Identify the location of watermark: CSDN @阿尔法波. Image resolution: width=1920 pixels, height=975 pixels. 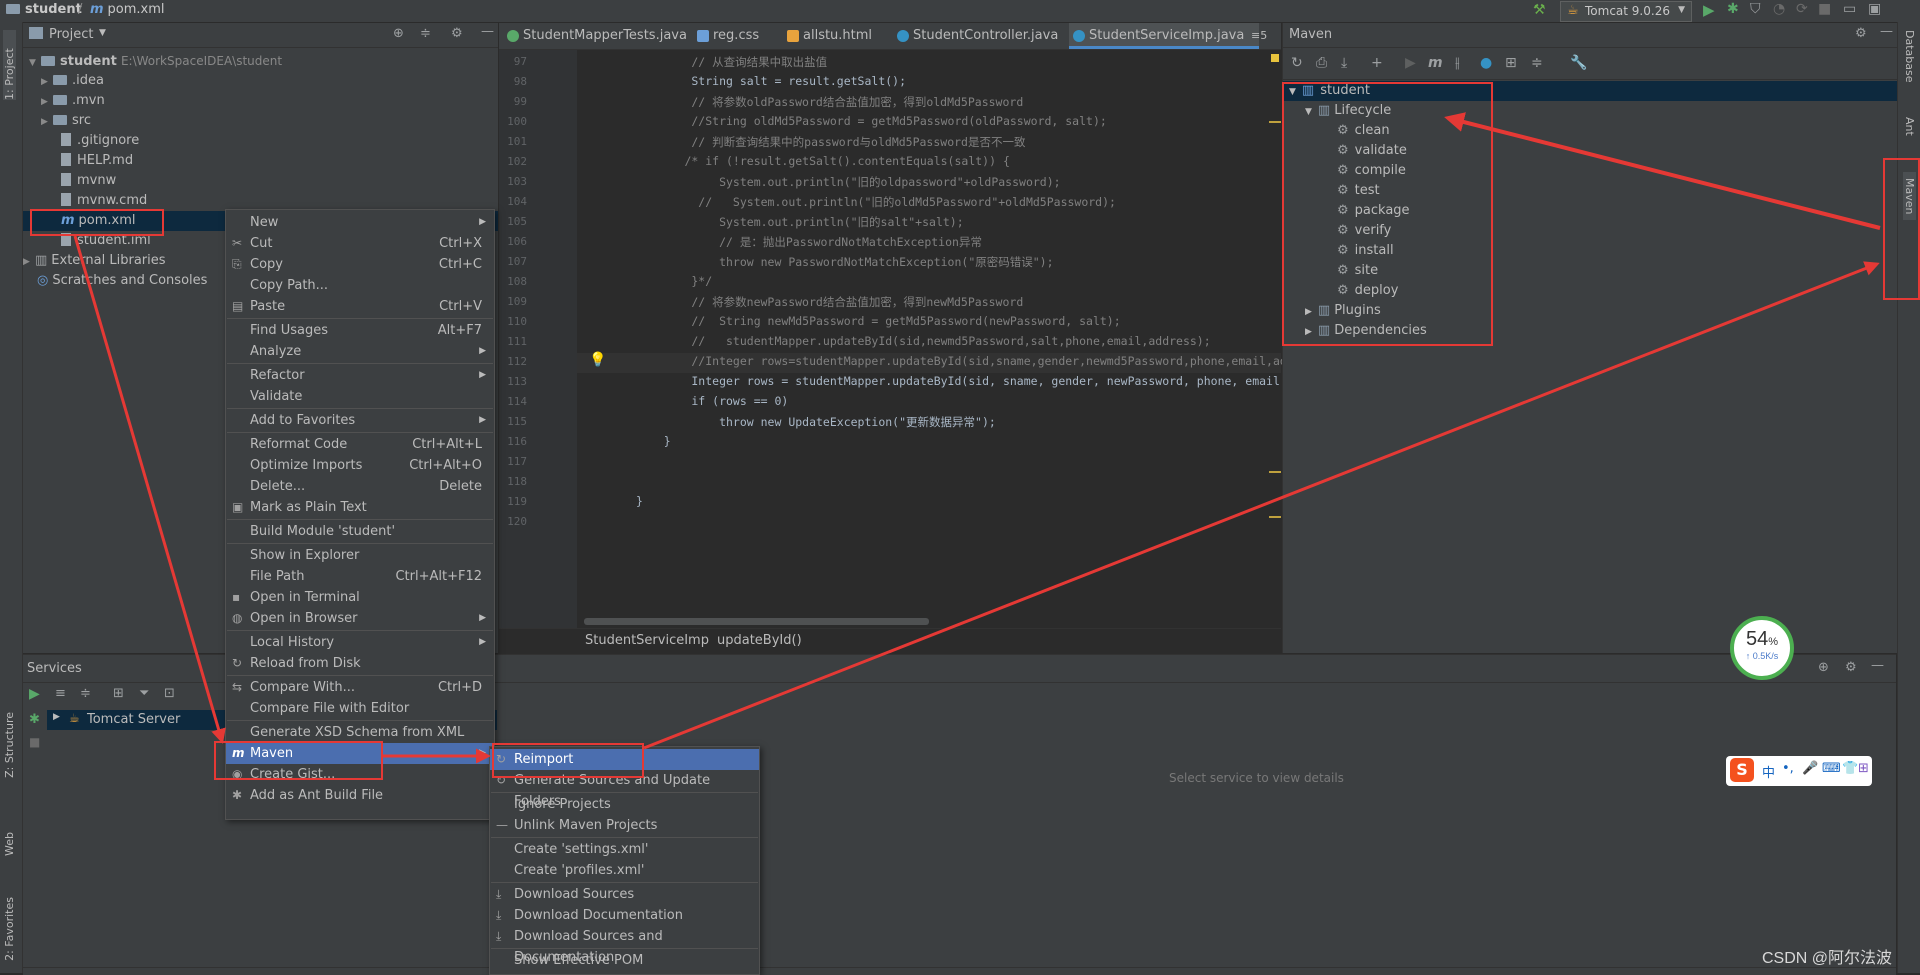
(1827, 958).